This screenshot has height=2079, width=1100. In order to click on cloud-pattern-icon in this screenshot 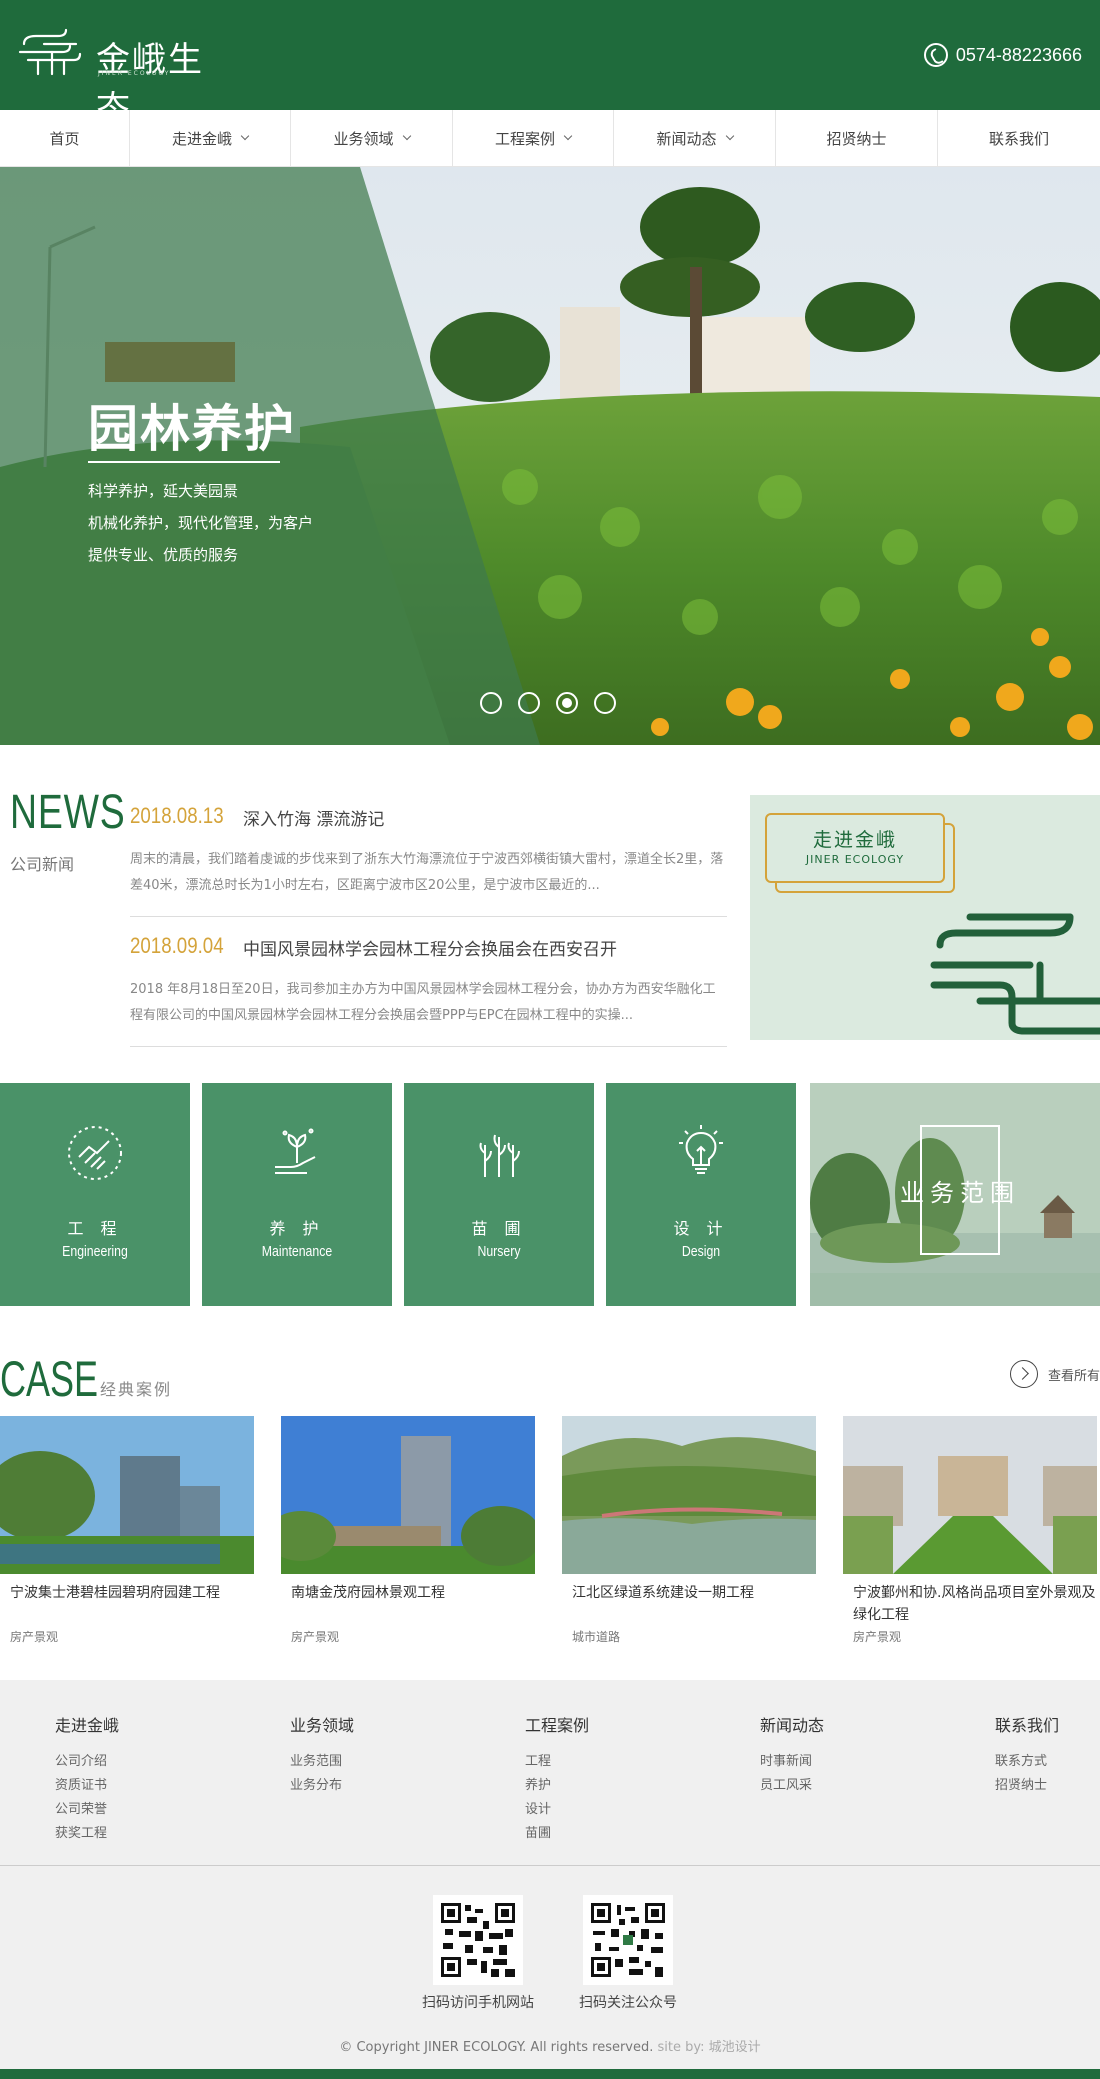, I will do `click(1015, 974)`.